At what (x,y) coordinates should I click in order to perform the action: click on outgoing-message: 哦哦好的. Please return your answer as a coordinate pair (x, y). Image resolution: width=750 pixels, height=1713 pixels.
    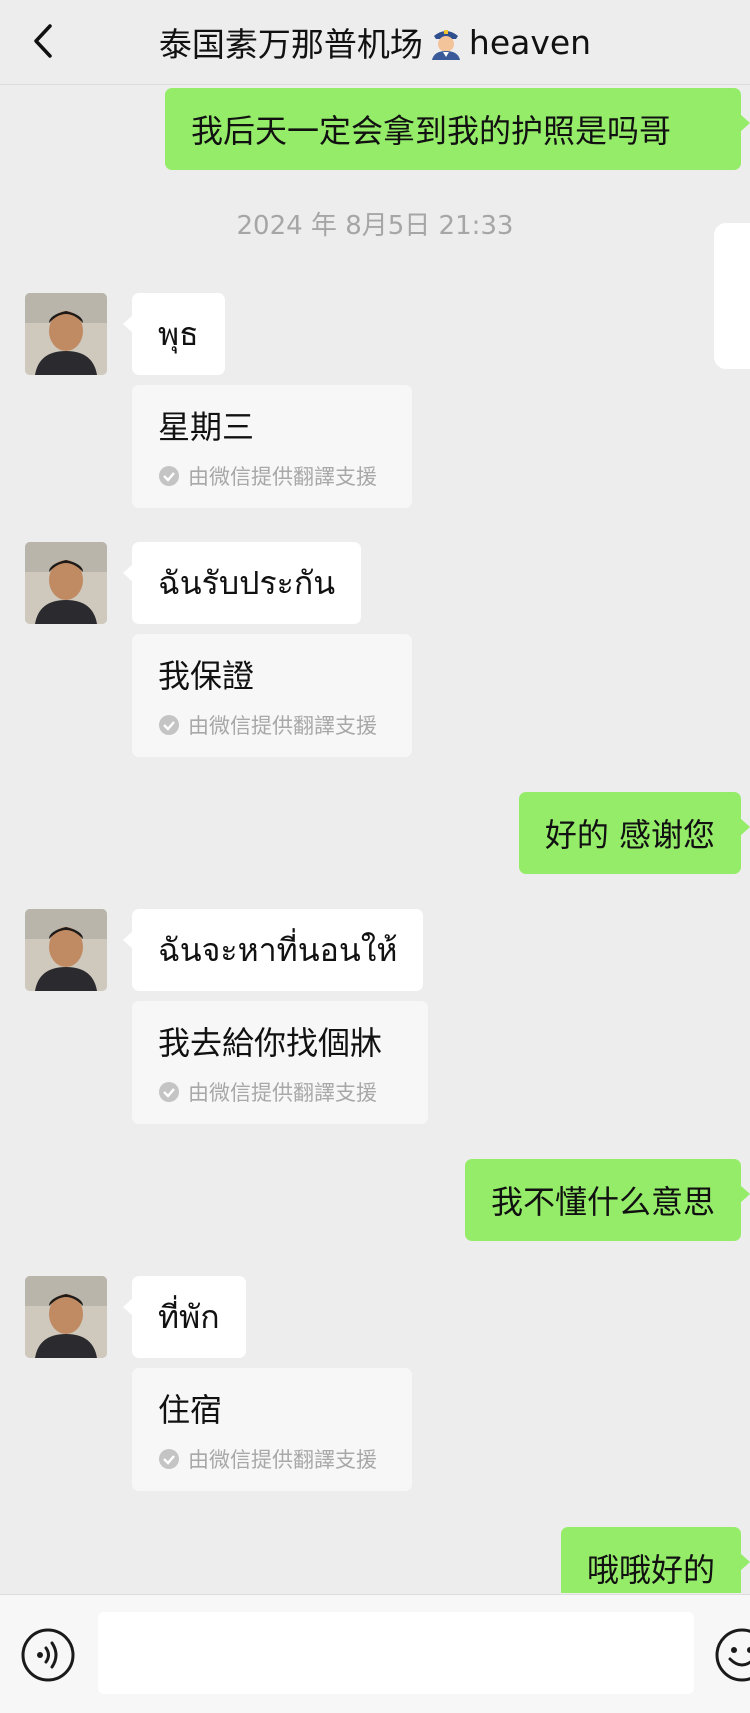
    Looking at the image, I should click on (655, 1560).